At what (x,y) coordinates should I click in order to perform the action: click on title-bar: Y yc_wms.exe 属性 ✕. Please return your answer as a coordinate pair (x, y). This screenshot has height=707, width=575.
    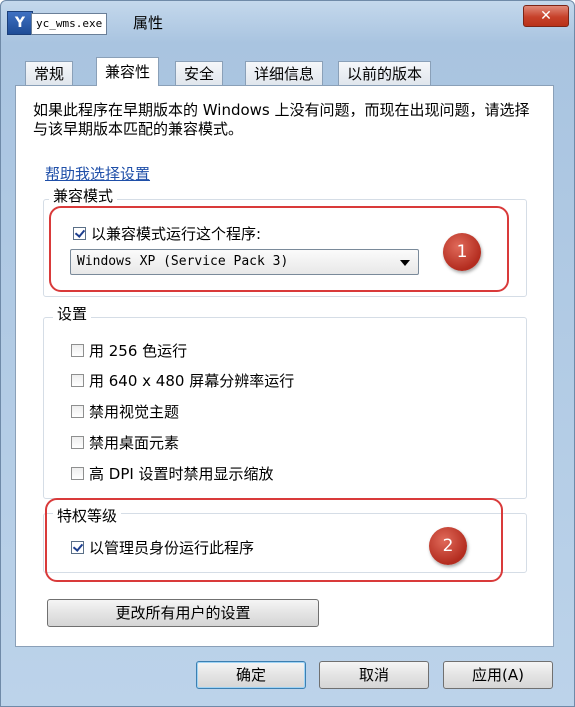
    Looking at the image, I should click on (288, 21).